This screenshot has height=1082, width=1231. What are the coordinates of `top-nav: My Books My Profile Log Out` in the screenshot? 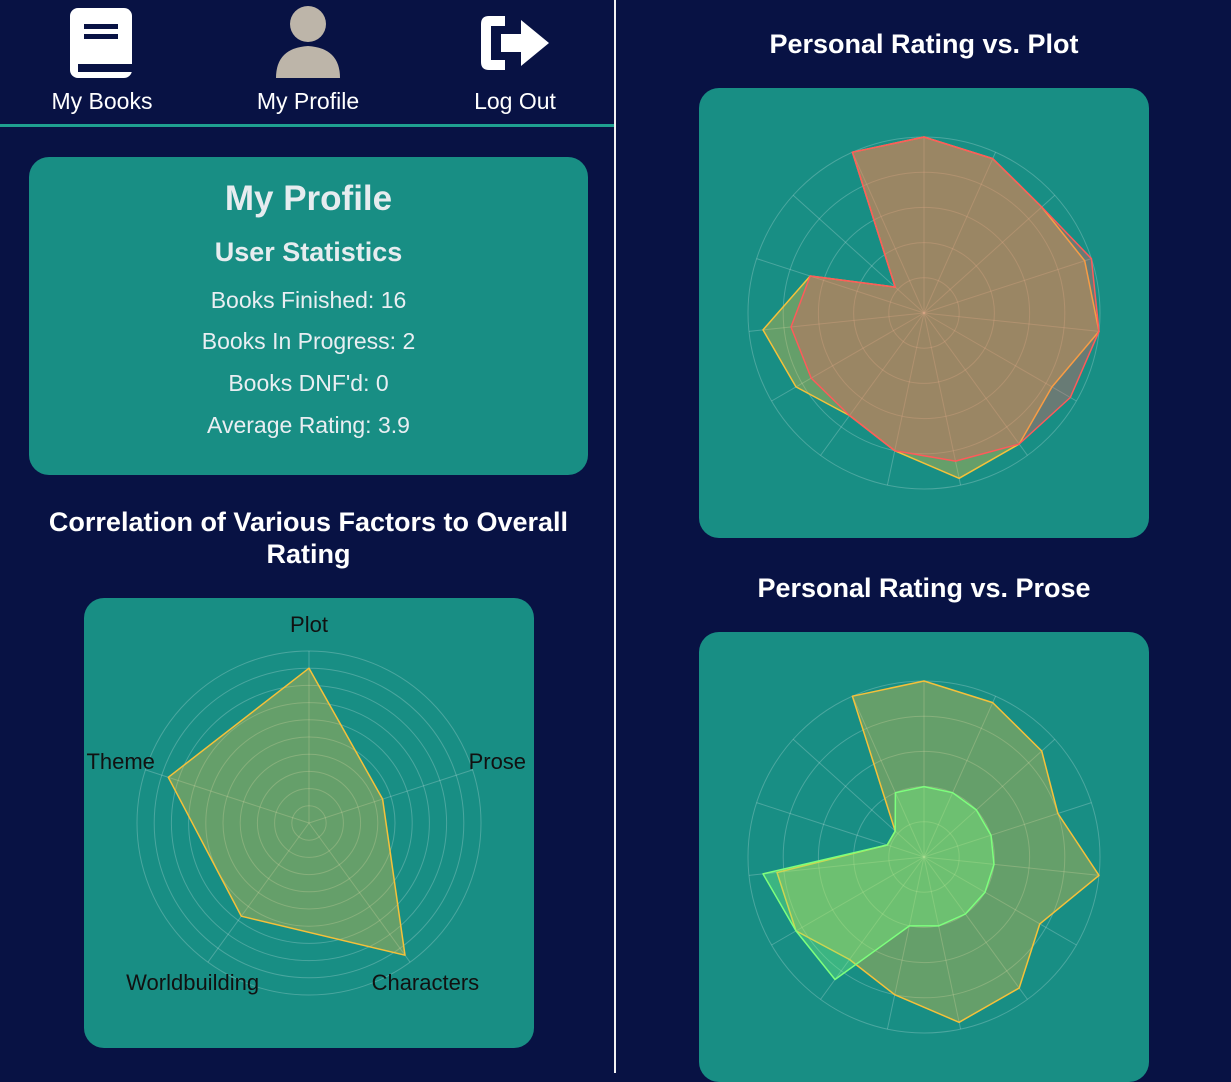 It's located at (307, 63).